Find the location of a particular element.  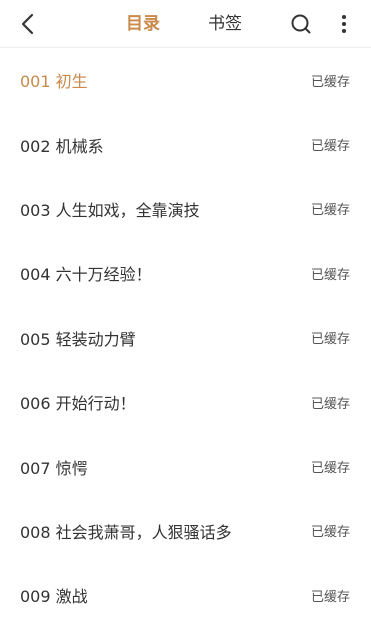

search-button is located at coordinates (301, 24).